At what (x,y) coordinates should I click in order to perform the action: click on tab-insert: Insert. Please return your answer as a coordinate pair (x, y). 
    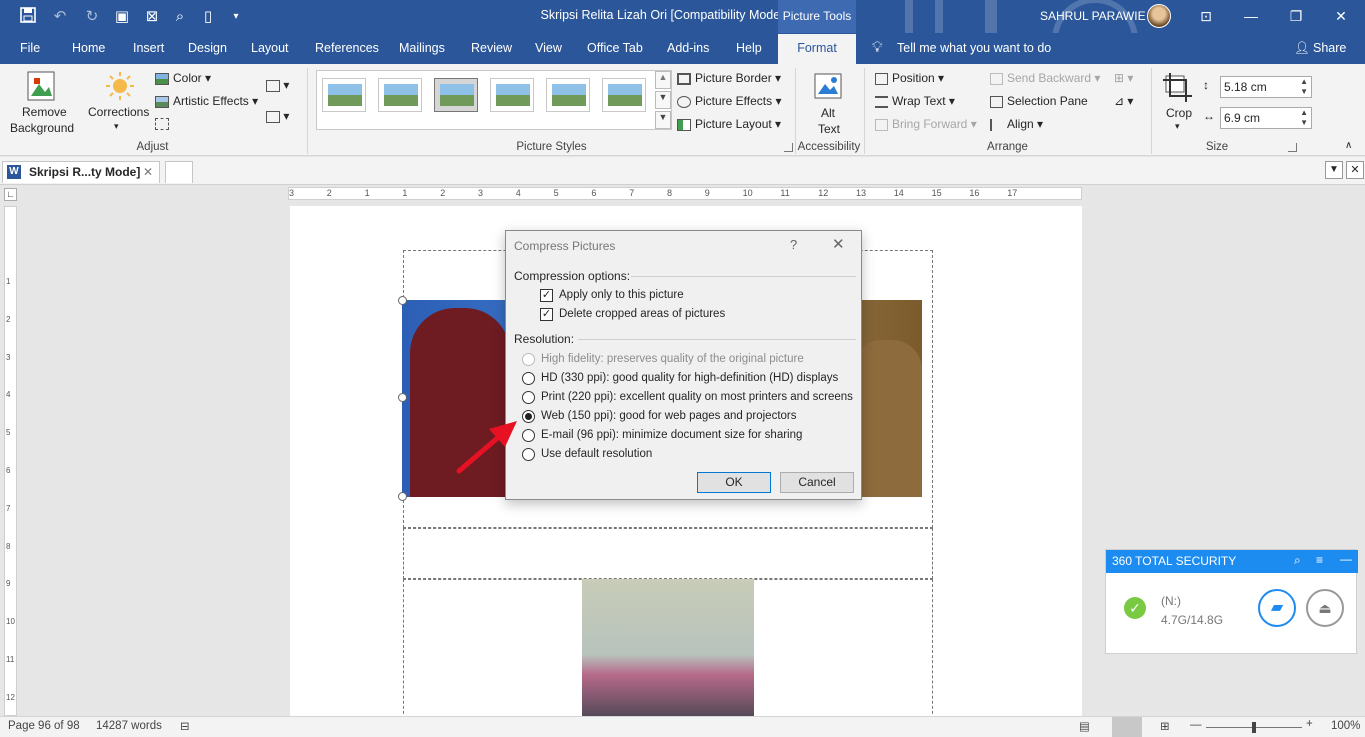
    Looking at the image, I should click on (148, 48).